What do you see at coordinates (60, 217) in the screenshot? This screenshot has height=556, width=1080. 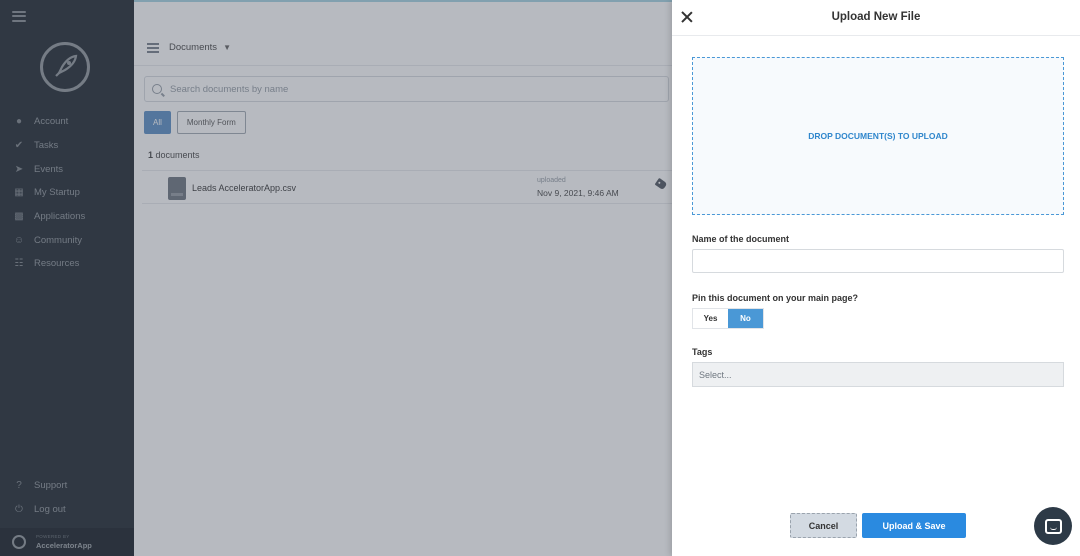 I see `sidebar-item-label: Applications` at bounding box center [60, 217].